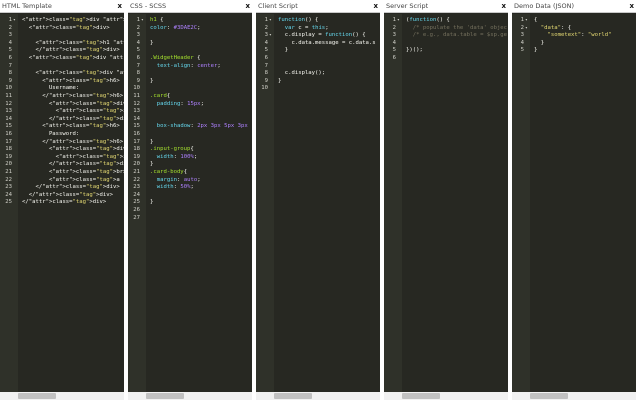 This screenshot has height=400, width=640. I want to click on code-line: 4, so click(446, 44).